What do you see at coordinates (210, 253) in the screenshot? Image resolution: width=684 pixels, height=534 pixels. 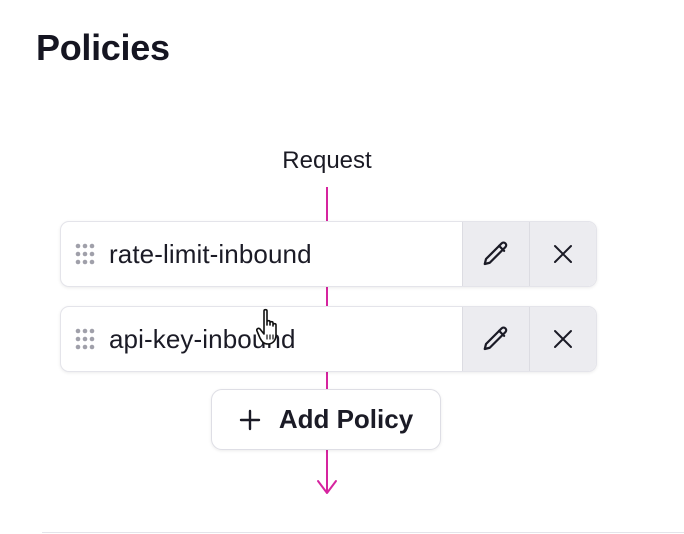 I see `policy-name: rate-limit-inbound` at bounding box center [210, 253].